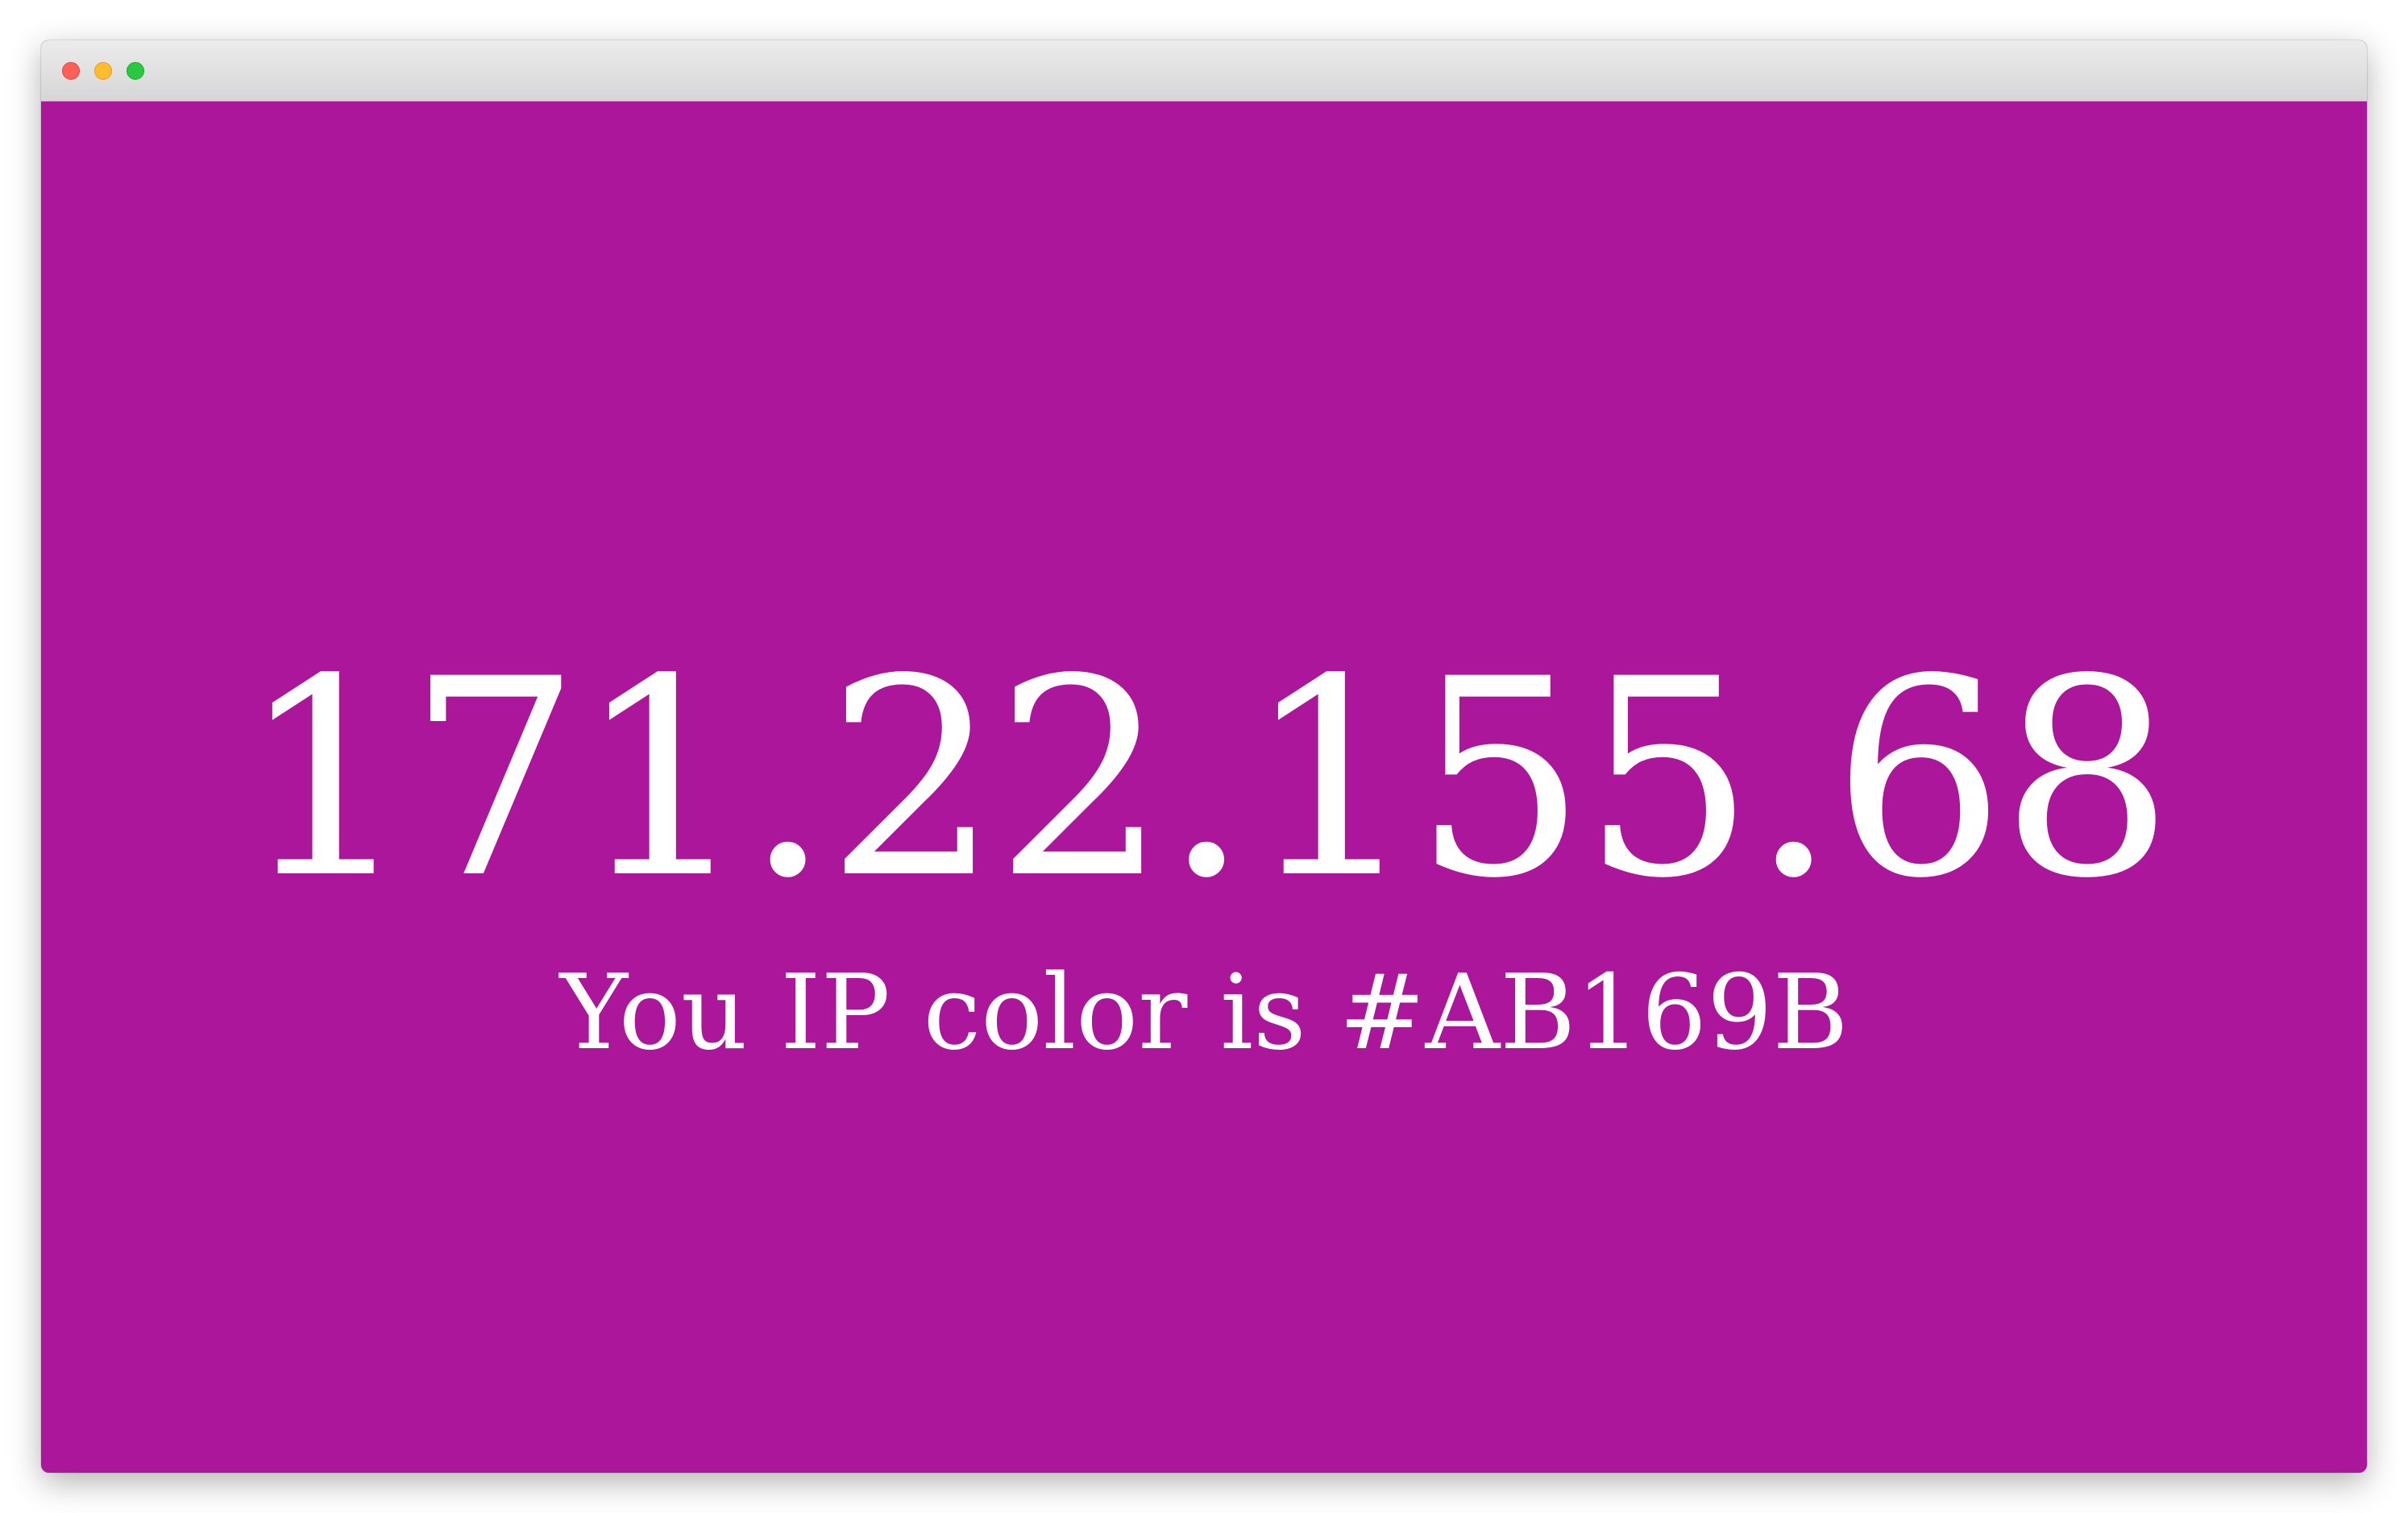 This screenshot has width=2408, height=1513. What do you see at coordinates (135, 71) in the screenshot?
I see `zoom-window-button` at bounding box center [135, 71].